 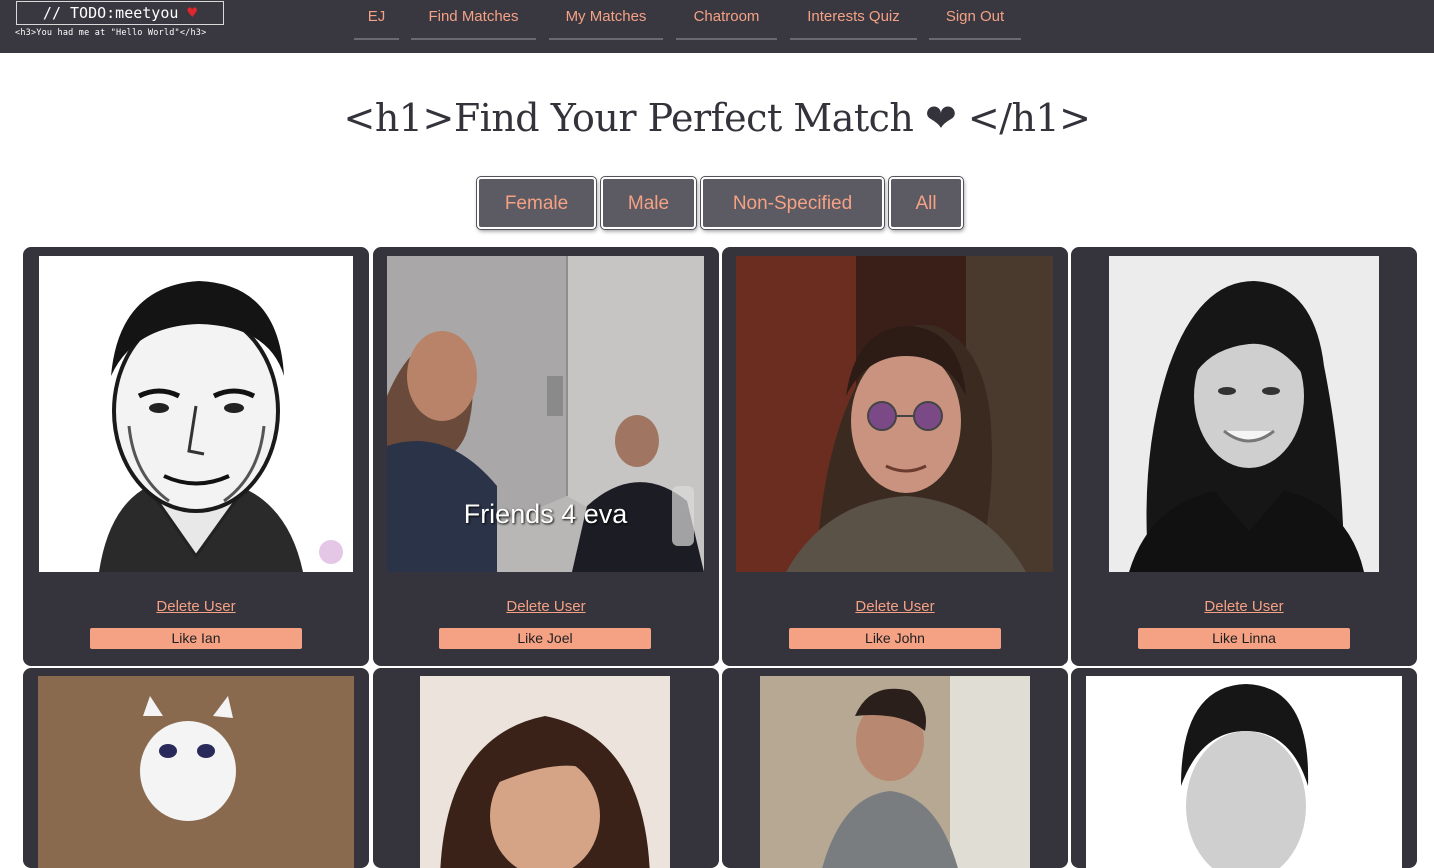 What do you see at coordinates (473, 20) in the screenshot?
I see `nav-find-matches: Find Matches` at bounding box center [473, 20].